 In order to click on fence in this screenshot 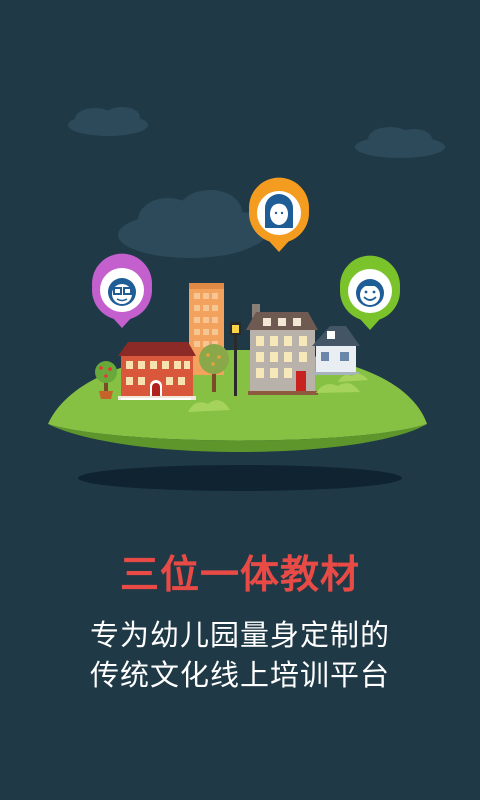, I will do `click(156, 399)`.